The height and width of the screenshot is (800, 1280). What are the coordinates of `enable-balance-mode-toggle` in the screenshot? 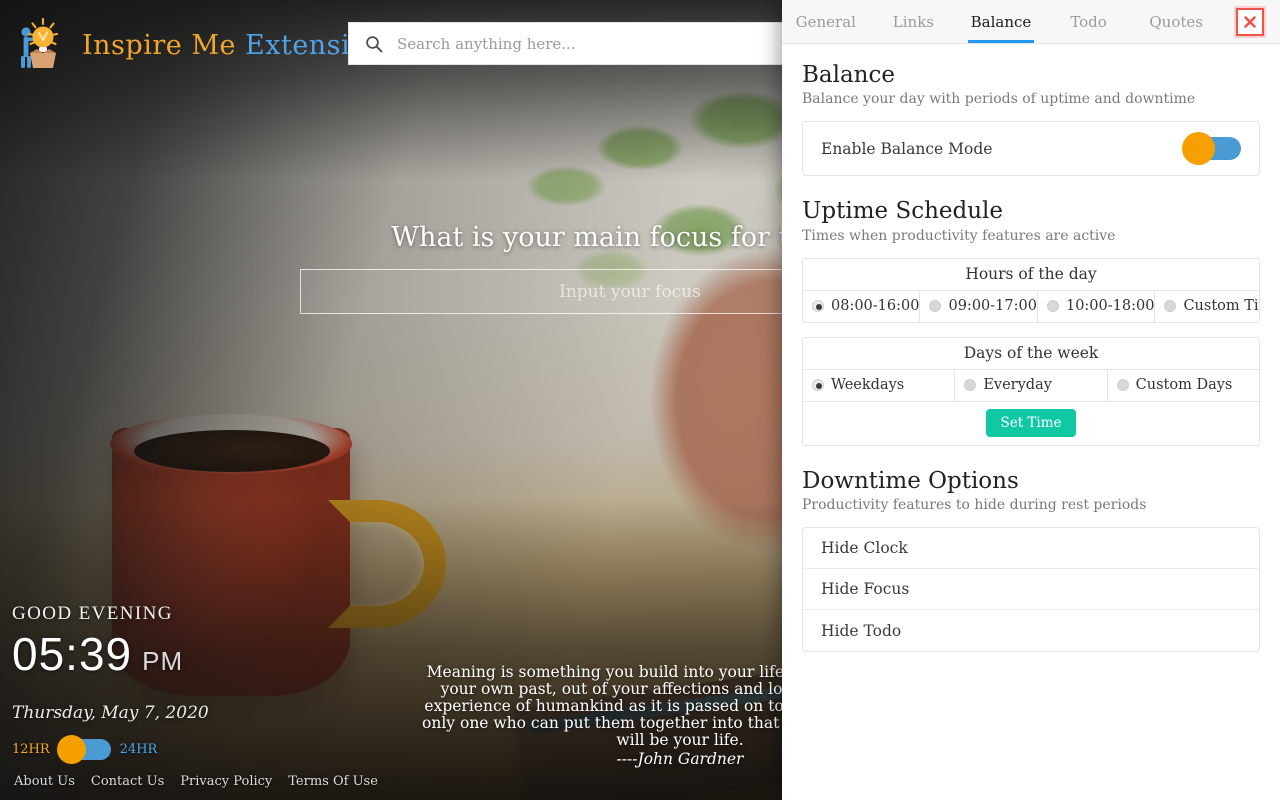 It's located at (1211, 149).